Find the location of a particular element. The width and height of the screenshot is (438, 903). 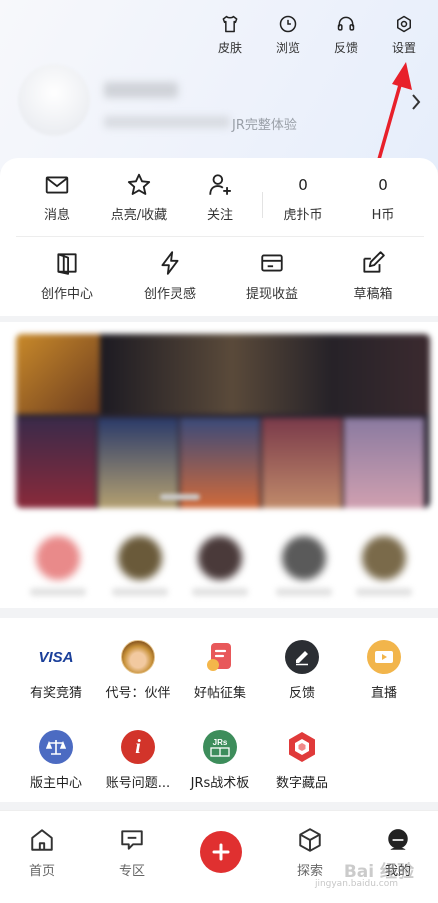

top-actions: 皮肤 浏览 反馈 设置 is located at coordinates (317, 35).